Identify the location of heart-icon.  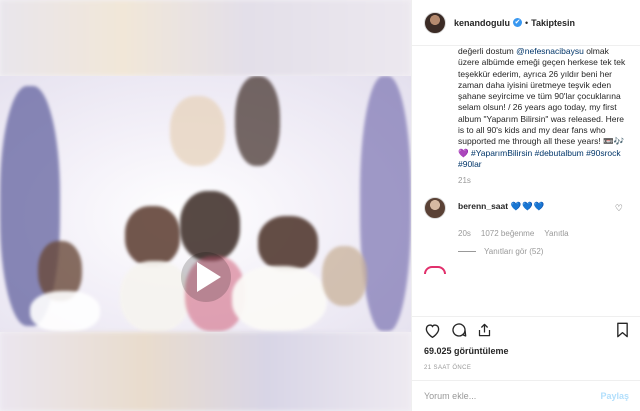
(432, 330).